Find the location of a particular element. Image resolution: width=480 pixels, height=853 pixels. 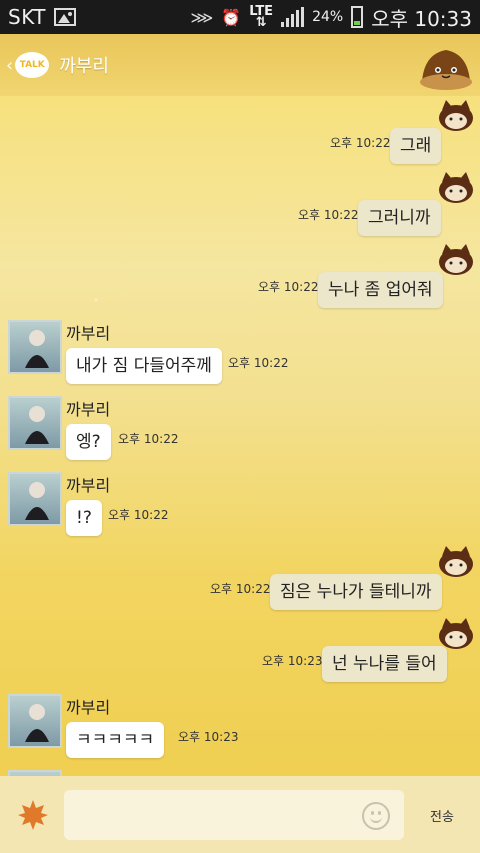

received-message-bubble: 내가 짐 다들어주께 is located at coordinates (144, 366).